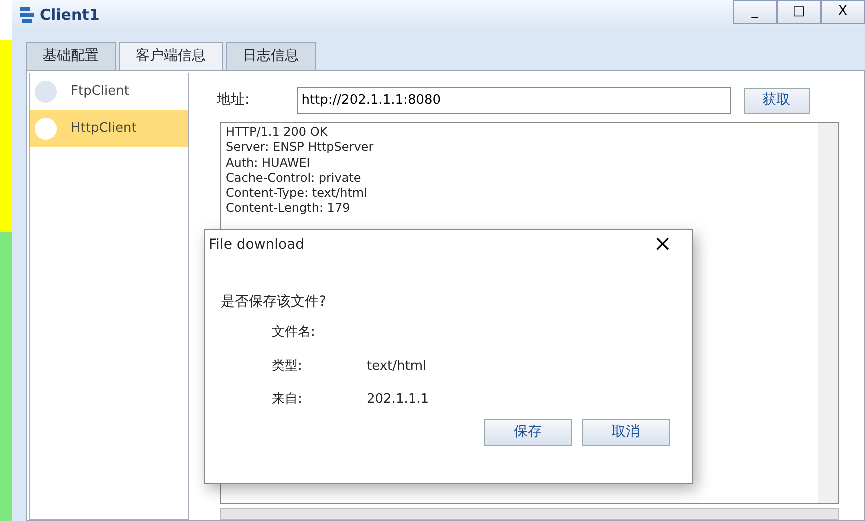 This screenshot has height=521, width=865. I want to click on tab: 日志信息, so click(271, 56).